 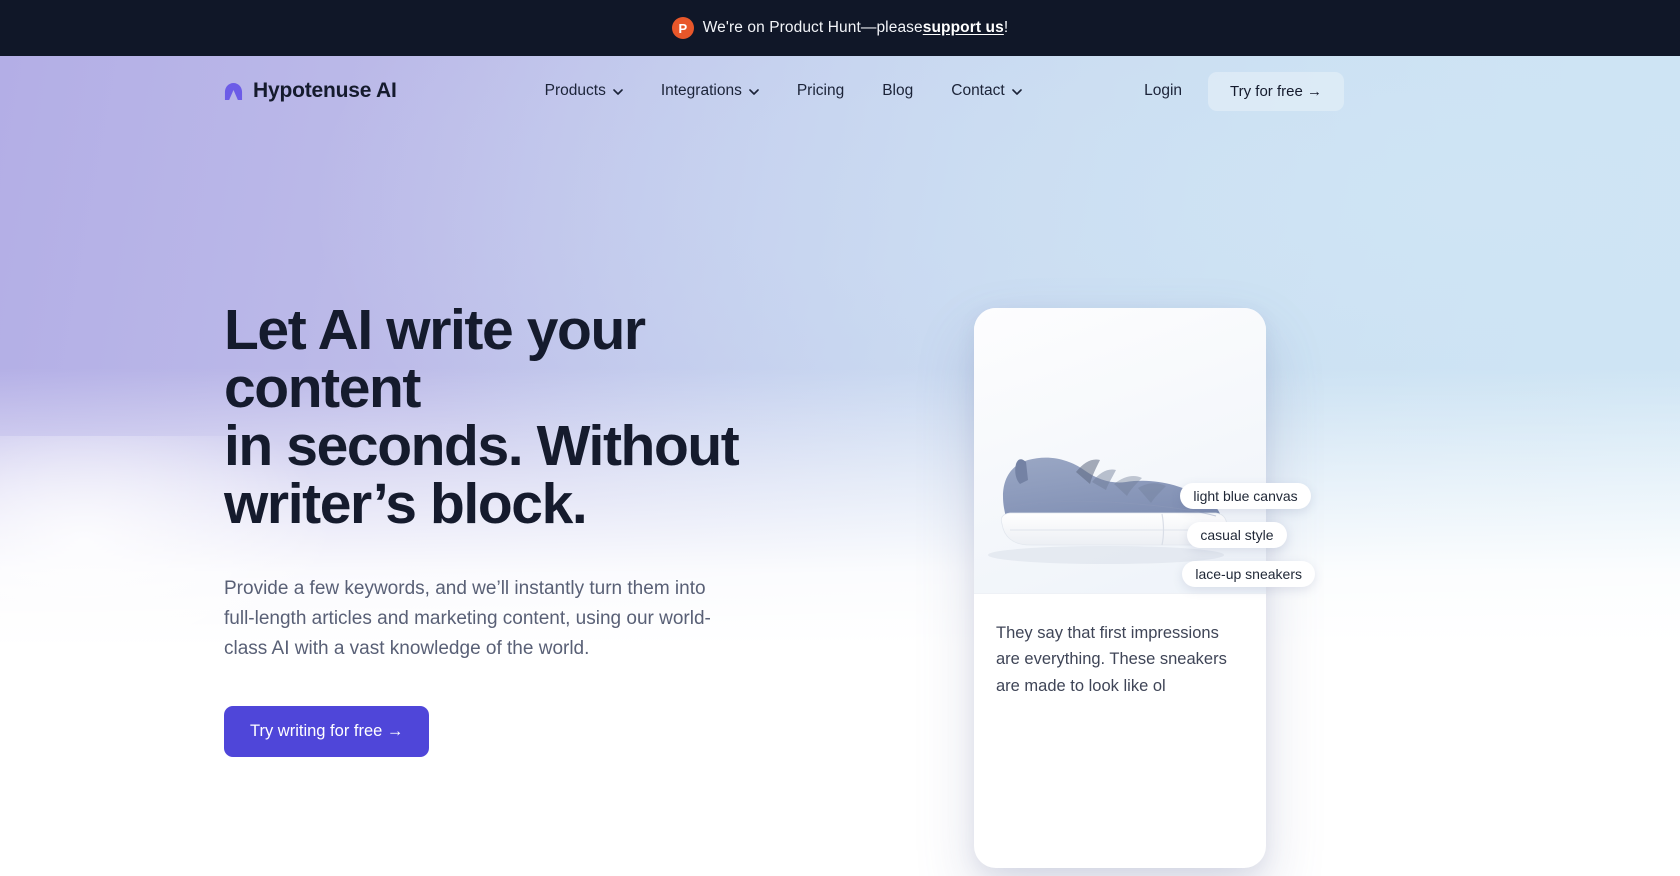 I want to click on tag-lace-up-sneakers: lace-up sneakers, so click(x=1248, y=574).